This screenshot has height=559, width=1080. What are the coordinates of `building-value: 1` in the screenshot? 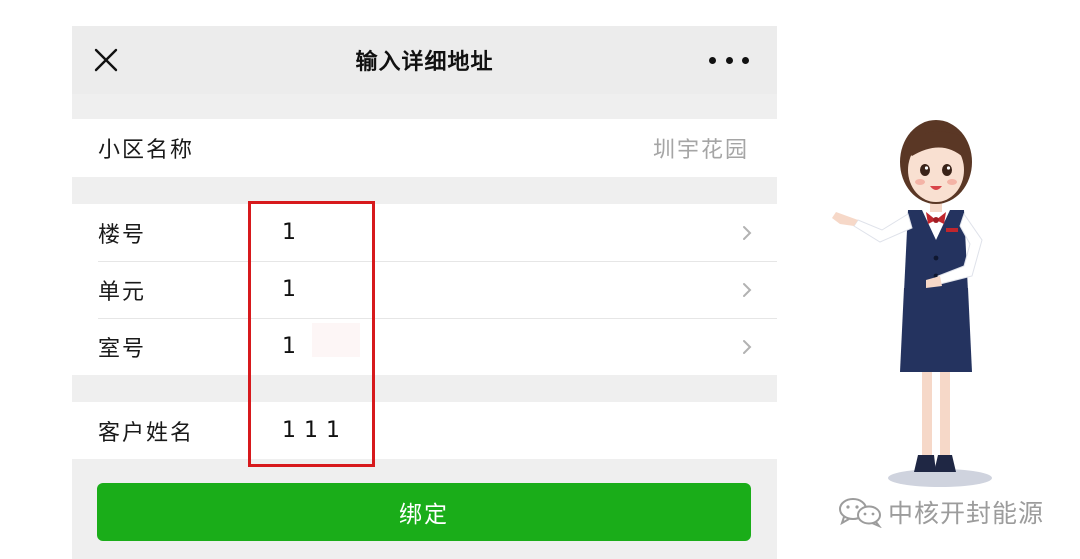 It's located at (293, 232).